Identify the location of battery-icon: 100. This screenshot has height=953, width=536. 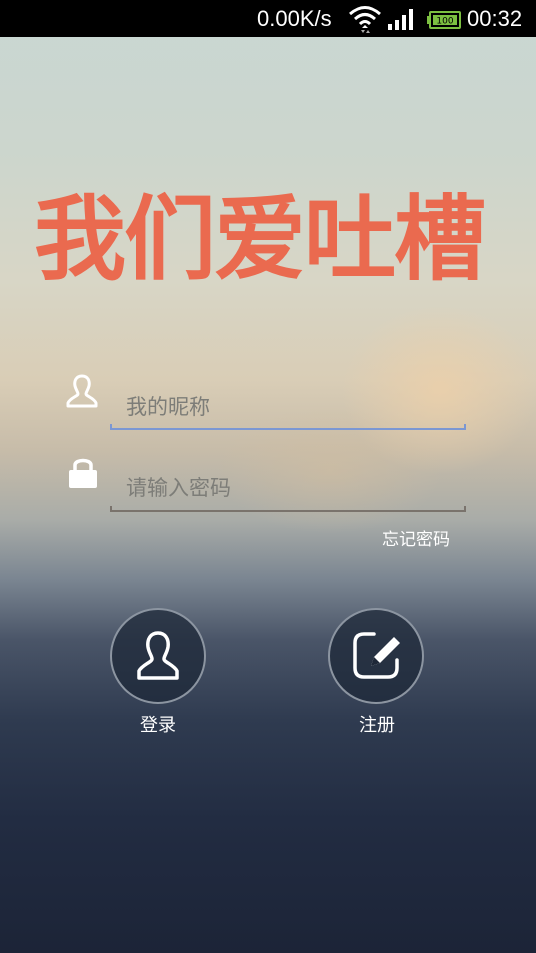
(444, 22).